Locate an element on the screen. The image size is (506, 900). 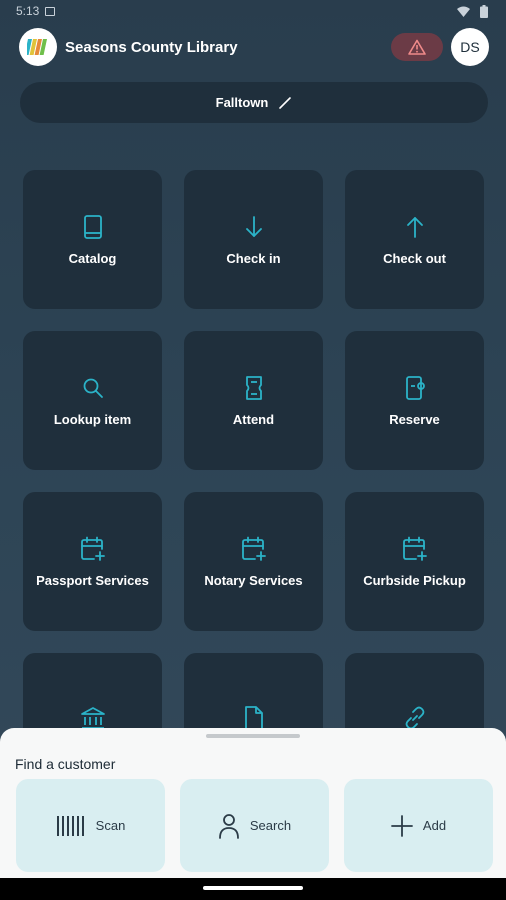
tile-check-out: Check out is located at coordinates (414, 239).